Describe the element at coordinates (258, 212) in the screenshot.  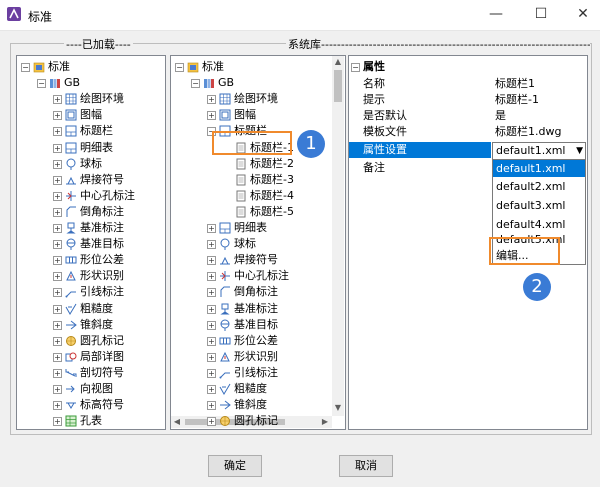
I see `tree-item: 标题栏-5` at that location.